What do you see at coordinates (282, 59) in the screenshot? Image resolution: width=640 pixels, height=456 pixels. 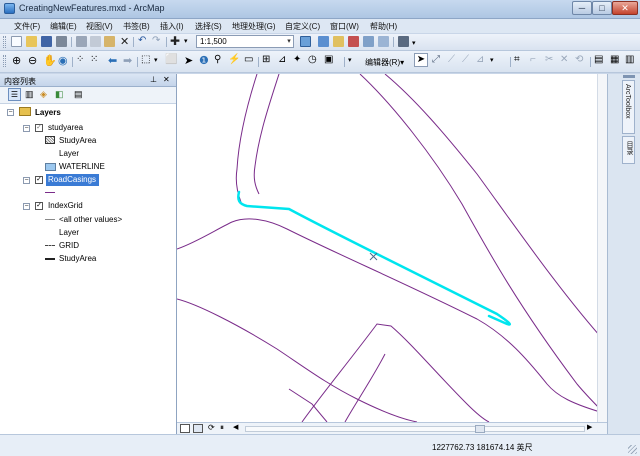 I see `find-route-icon: ⊿` at bounding box center [282, 59].